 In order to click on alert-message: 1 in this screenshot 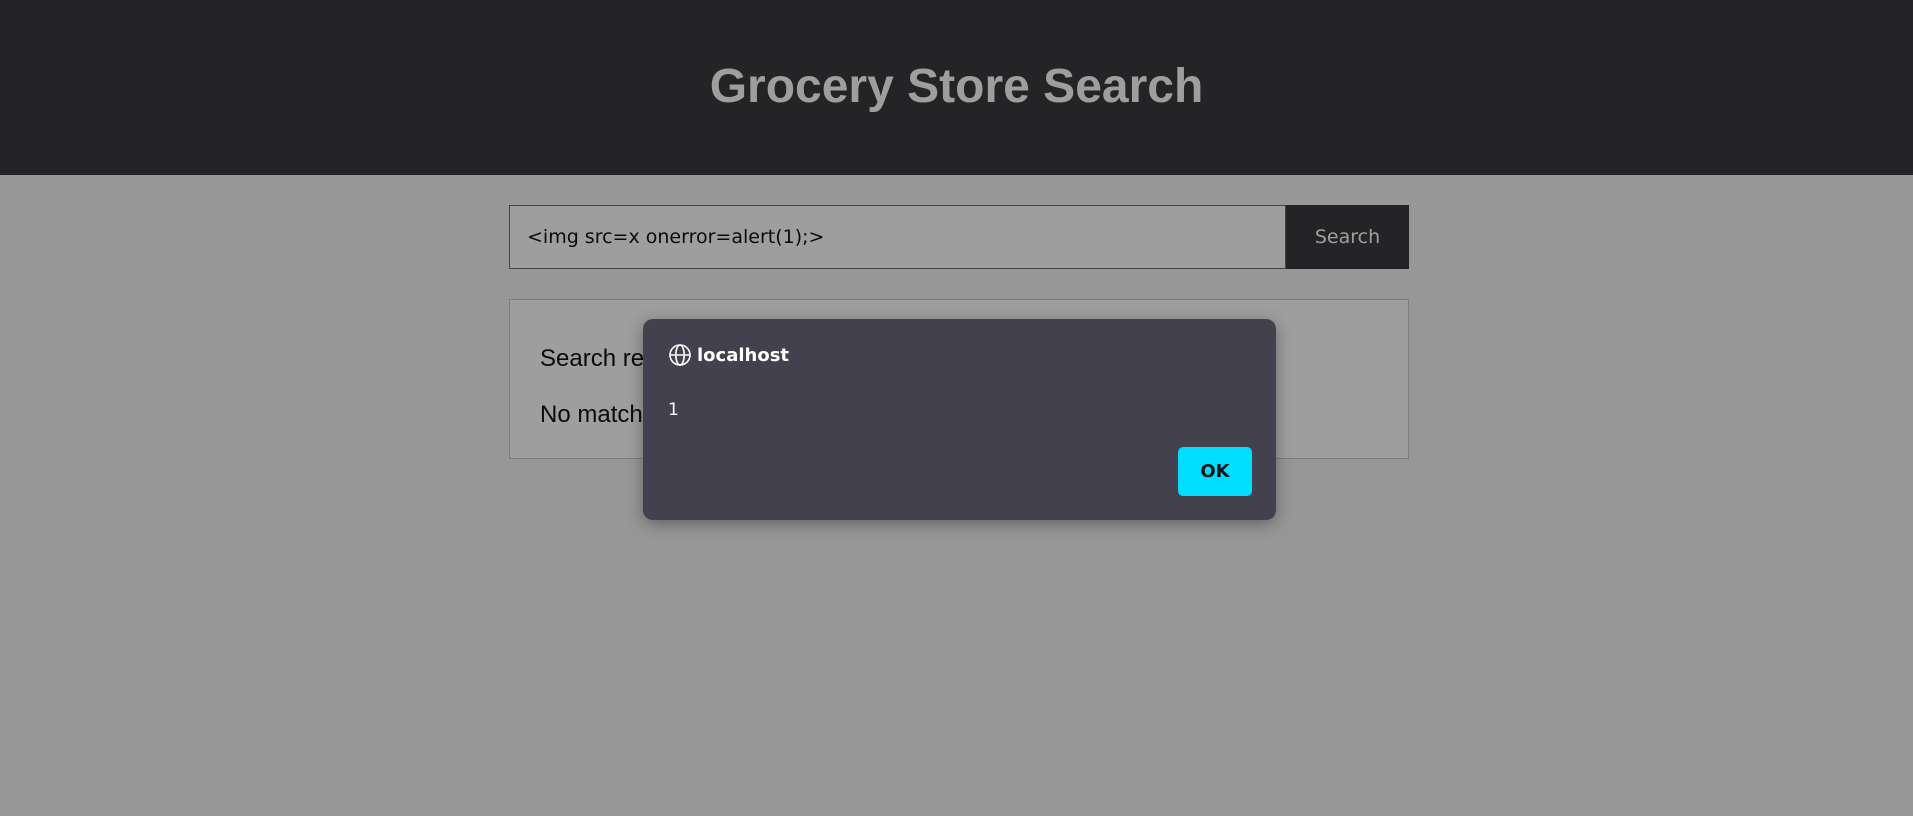, I will do `click(673, 410)`.